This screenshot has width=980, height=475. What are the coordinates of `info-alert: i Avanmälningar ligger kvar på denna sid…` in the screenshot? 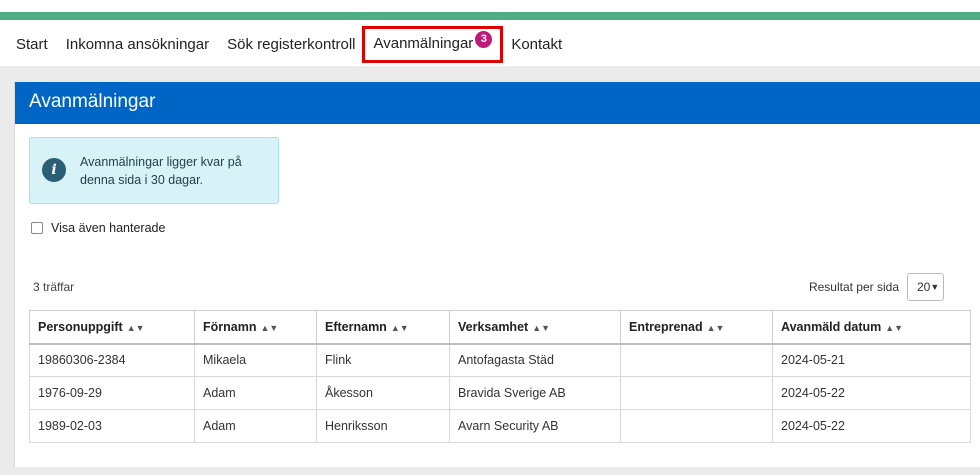 It's located at (154, 170).